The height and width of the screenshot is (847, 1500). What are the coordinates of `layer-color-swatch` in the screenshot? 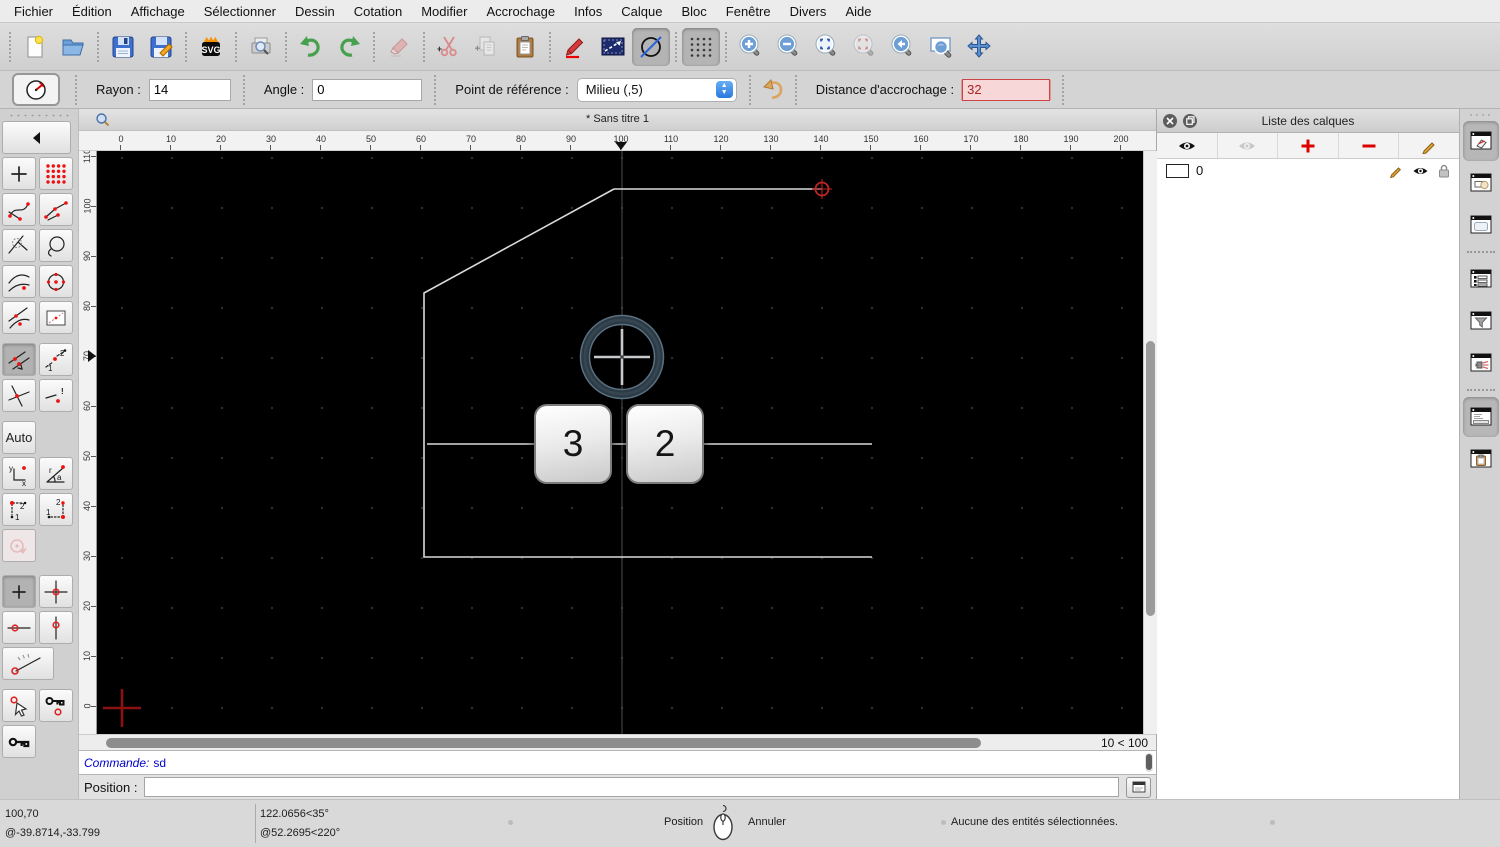 It's located at (1177, 170).